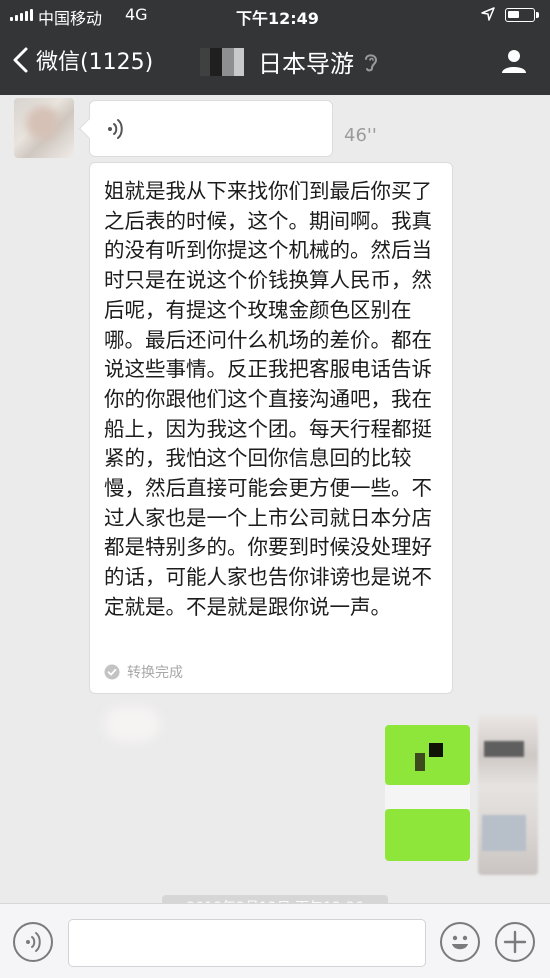  Describe the element at coordinates (522, 15) in the screenshot. I see `battery-icon` at that location.